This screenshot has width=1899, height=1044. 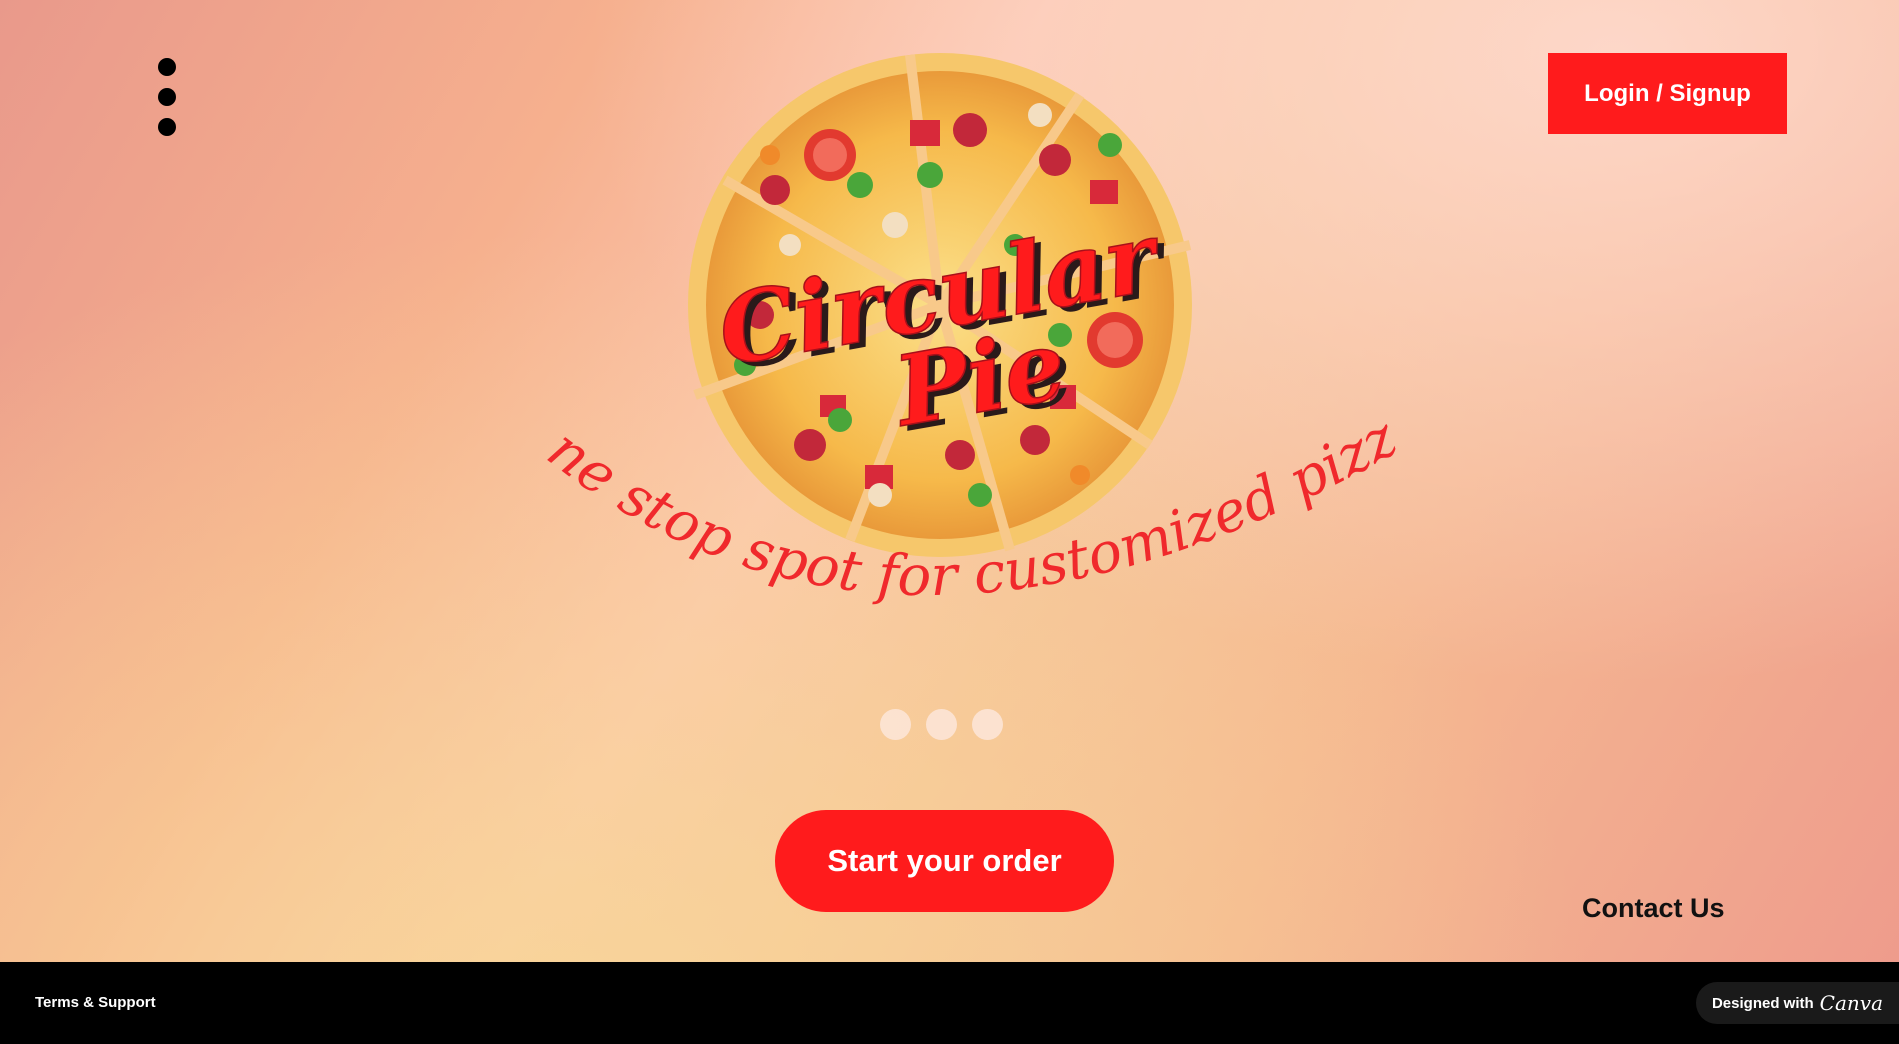 What do you see at coordinates (1653, 908) in the screenshot?
I see `contact-us-link: Contact Us` at bounding box center [1653, 908].